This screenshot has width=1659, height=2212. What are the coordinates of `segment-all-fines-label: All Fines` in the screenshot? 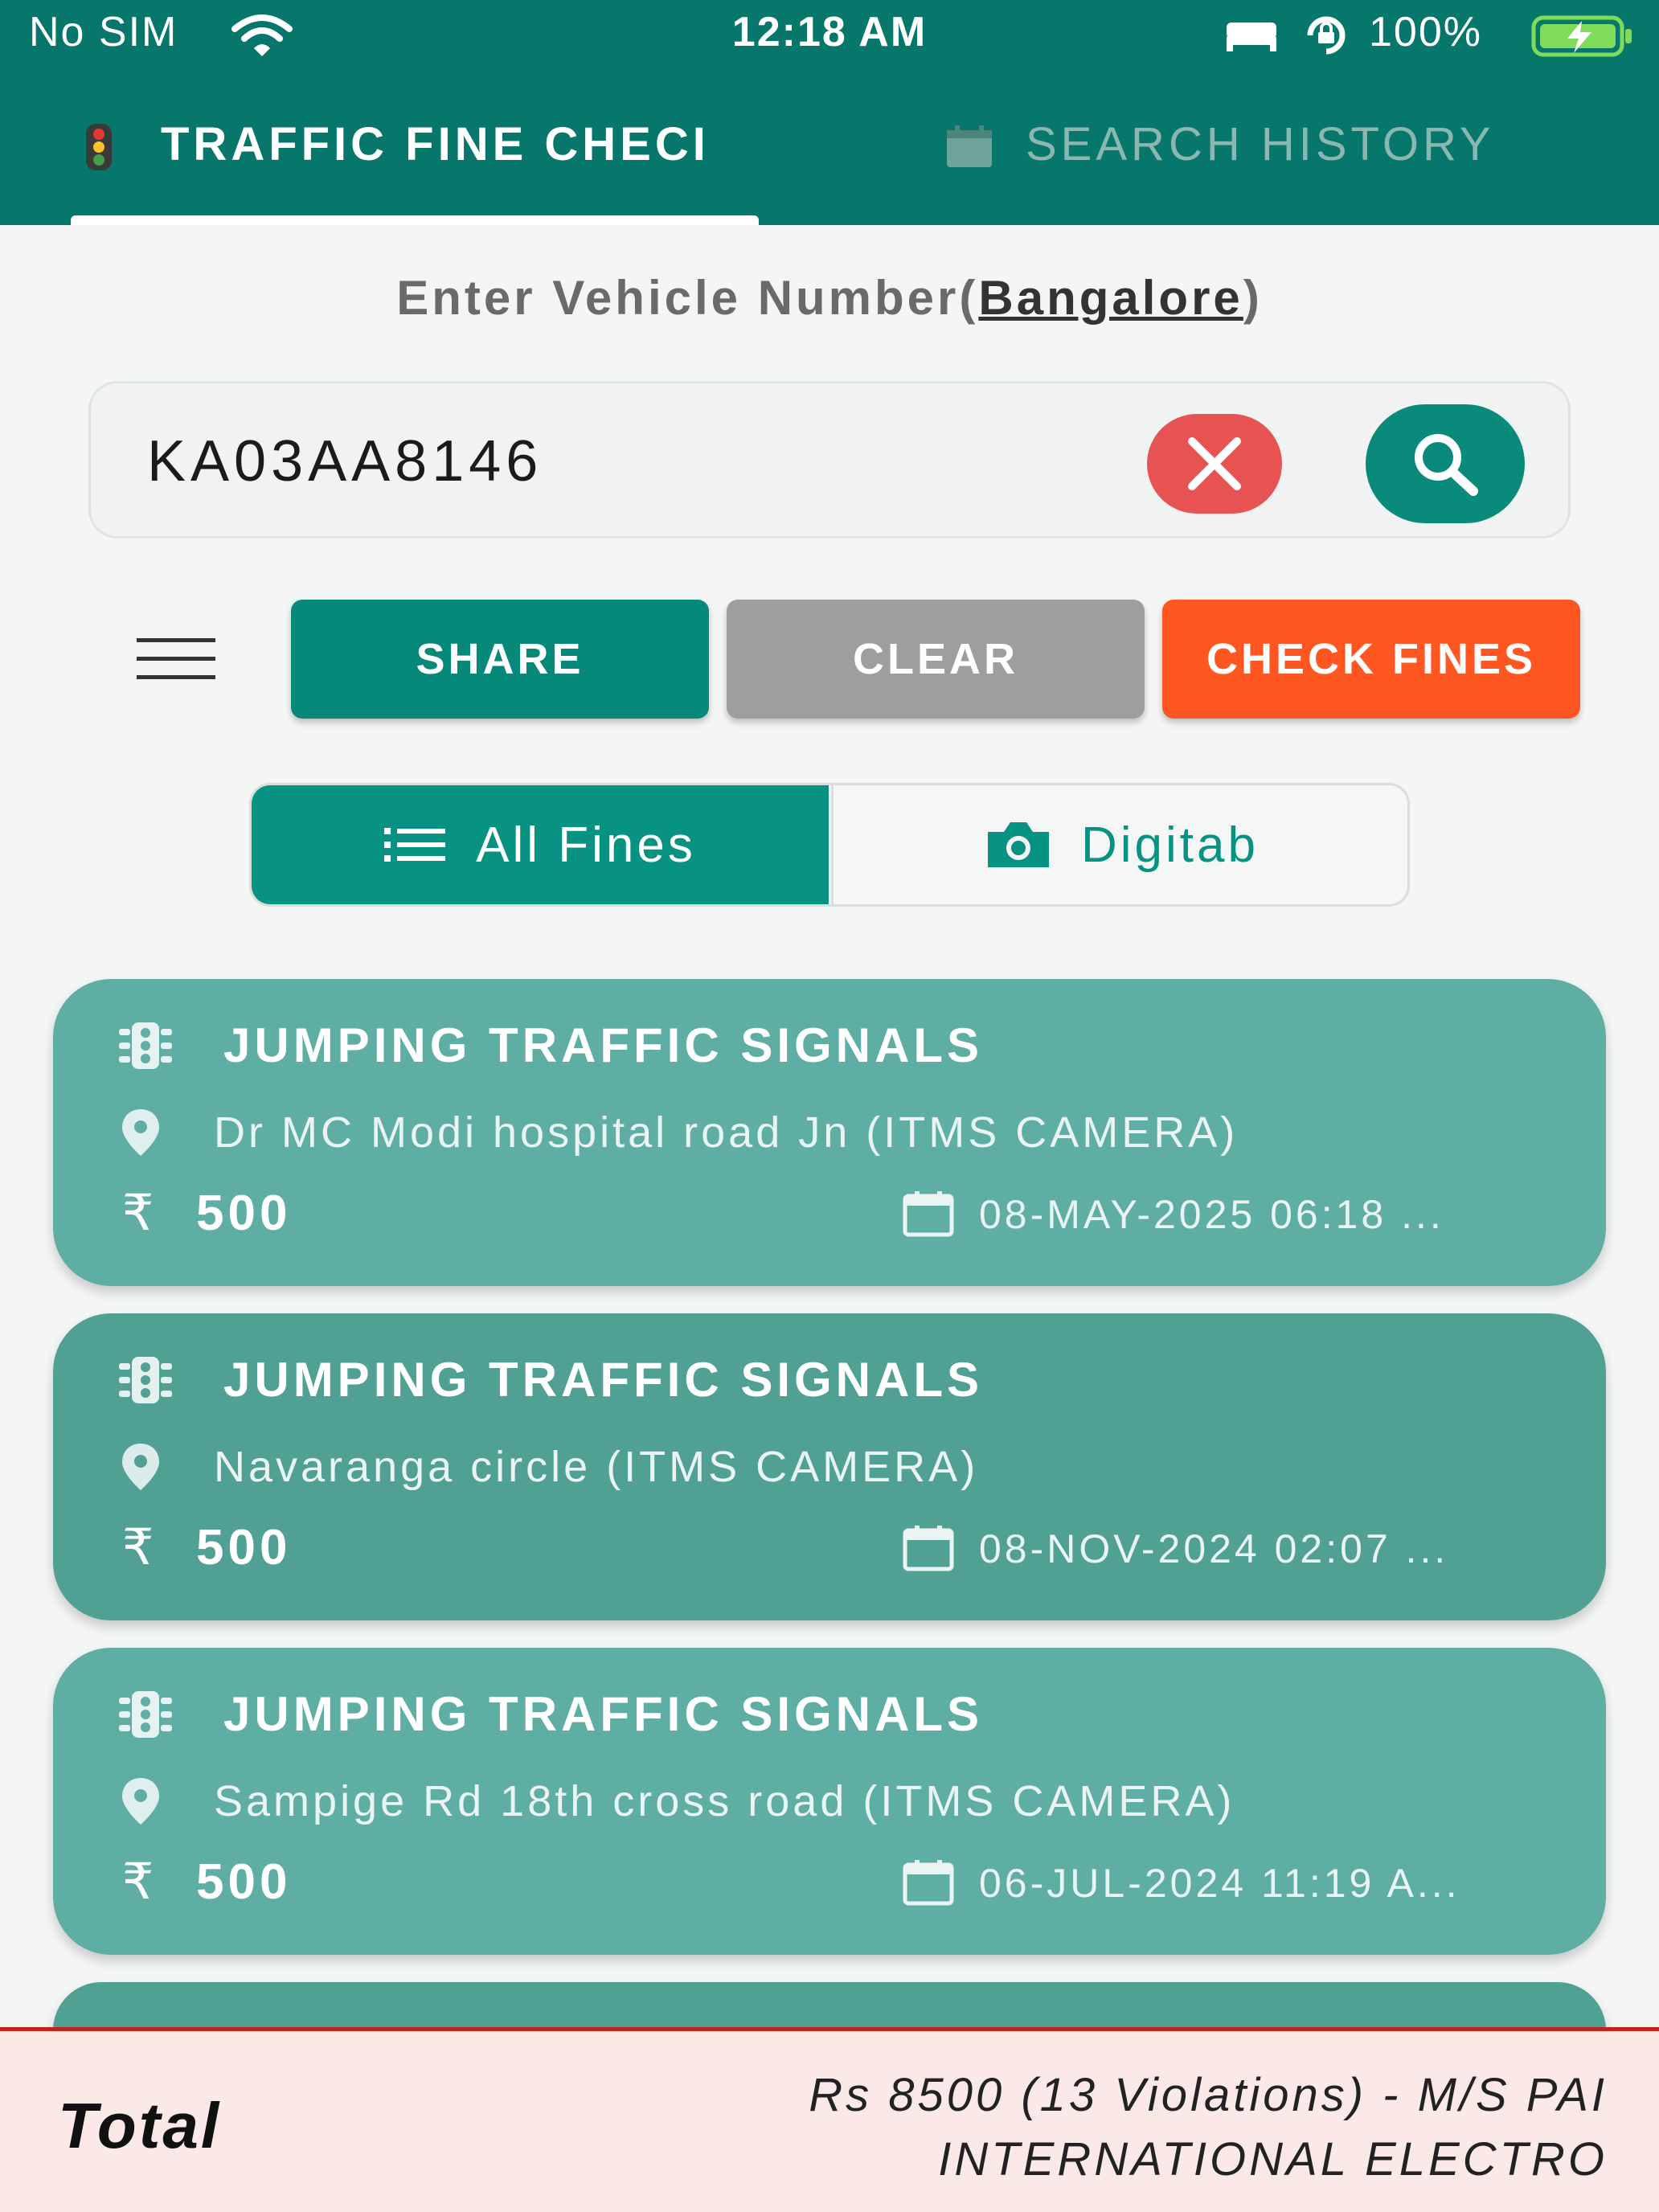 It's located at (586, 845).